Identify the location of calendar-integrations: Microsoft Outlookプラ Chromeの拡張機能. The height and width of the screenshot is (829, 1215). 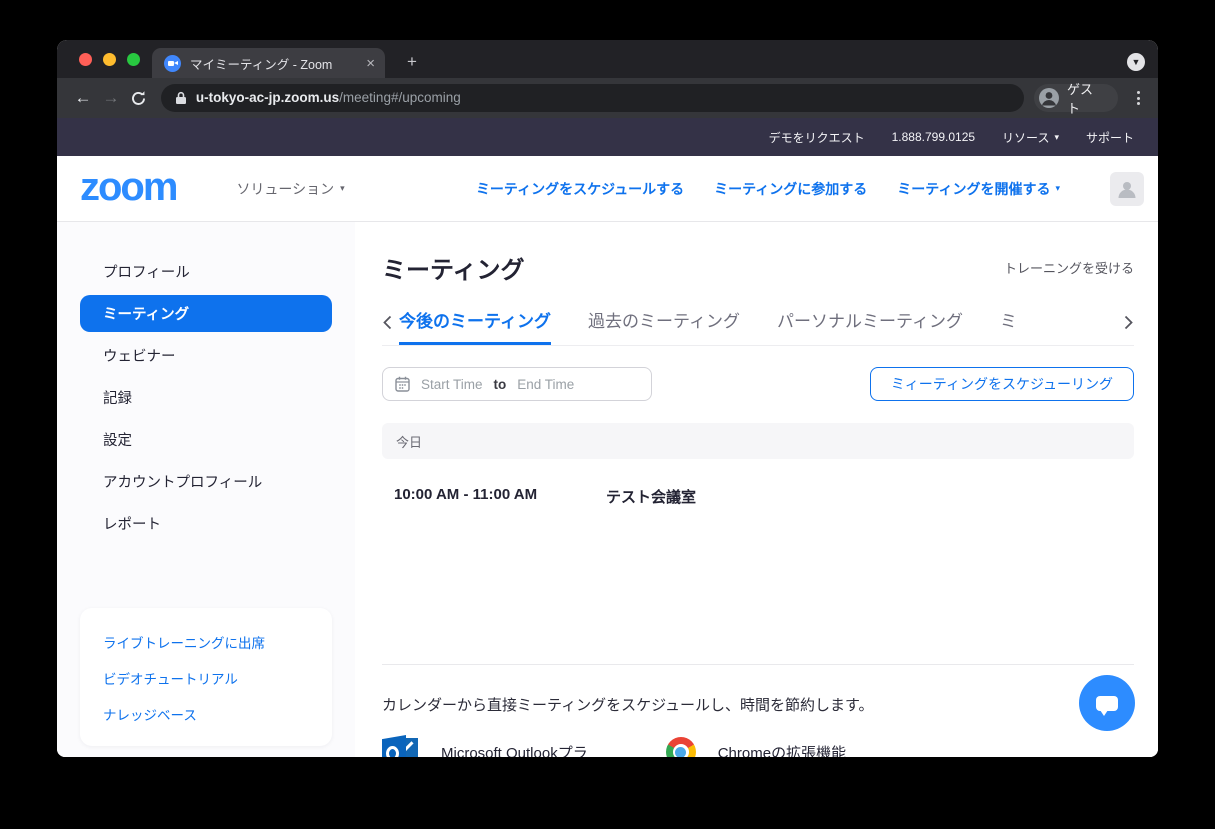
(758, 746).